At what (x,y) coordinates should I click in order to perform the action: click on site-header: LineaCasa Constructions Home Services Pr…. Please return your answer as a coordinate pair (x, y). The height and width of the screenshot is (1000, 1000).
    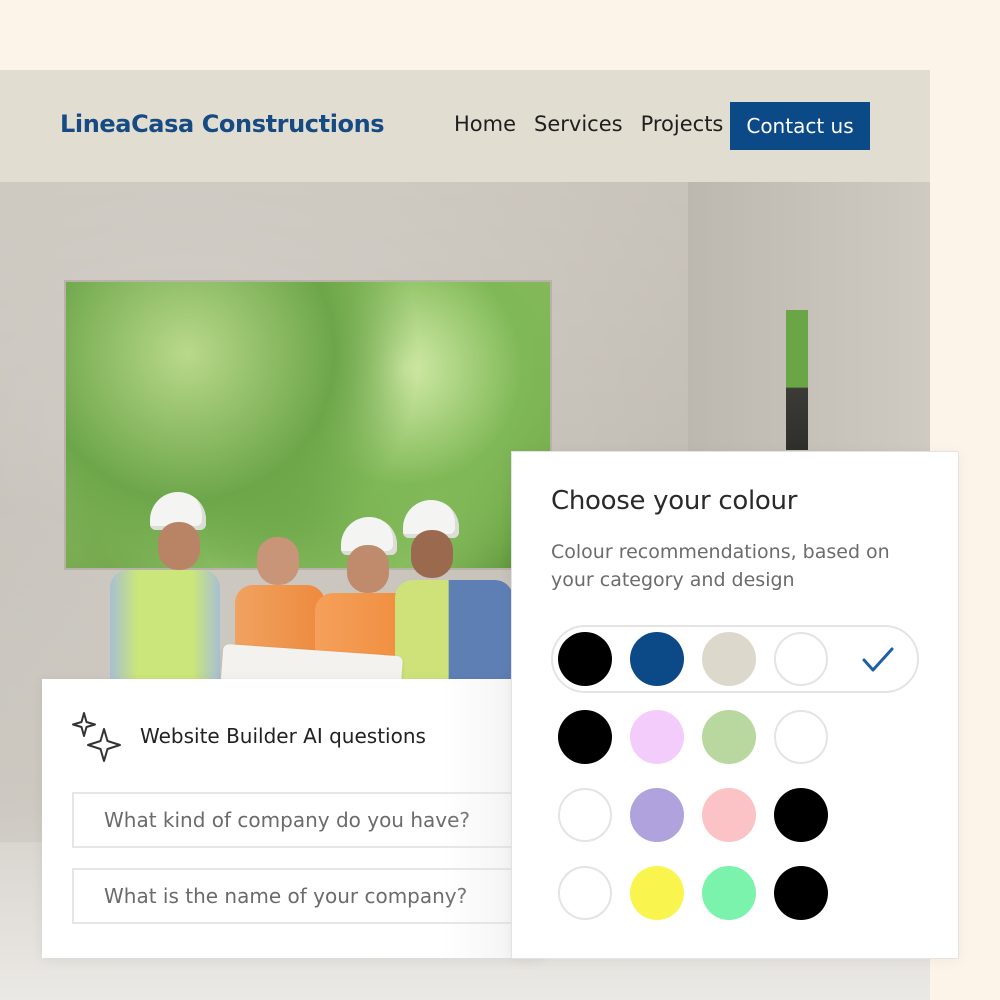
    Looking at the image, I should click on (465, 126).